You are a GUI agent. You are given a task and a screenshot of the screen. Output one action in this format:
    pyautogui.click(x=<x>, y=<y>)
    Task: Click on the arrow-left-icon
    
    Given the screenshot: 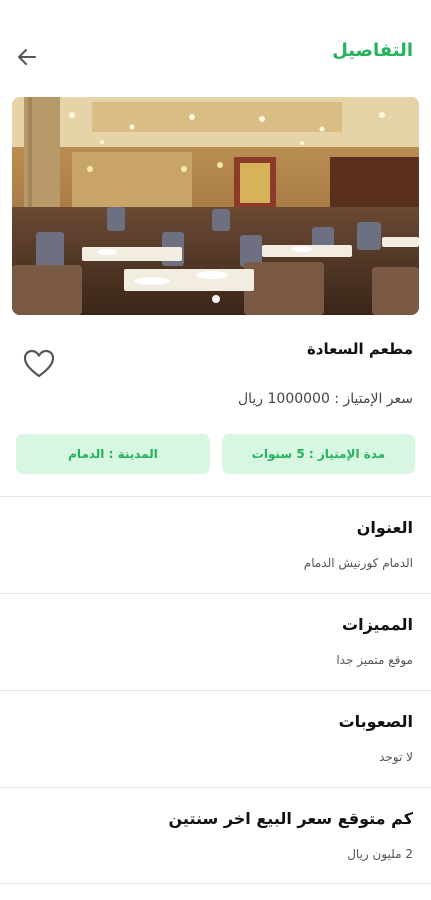 What is the action you would take?
    pyautogui.click(x=27, y=57)
    